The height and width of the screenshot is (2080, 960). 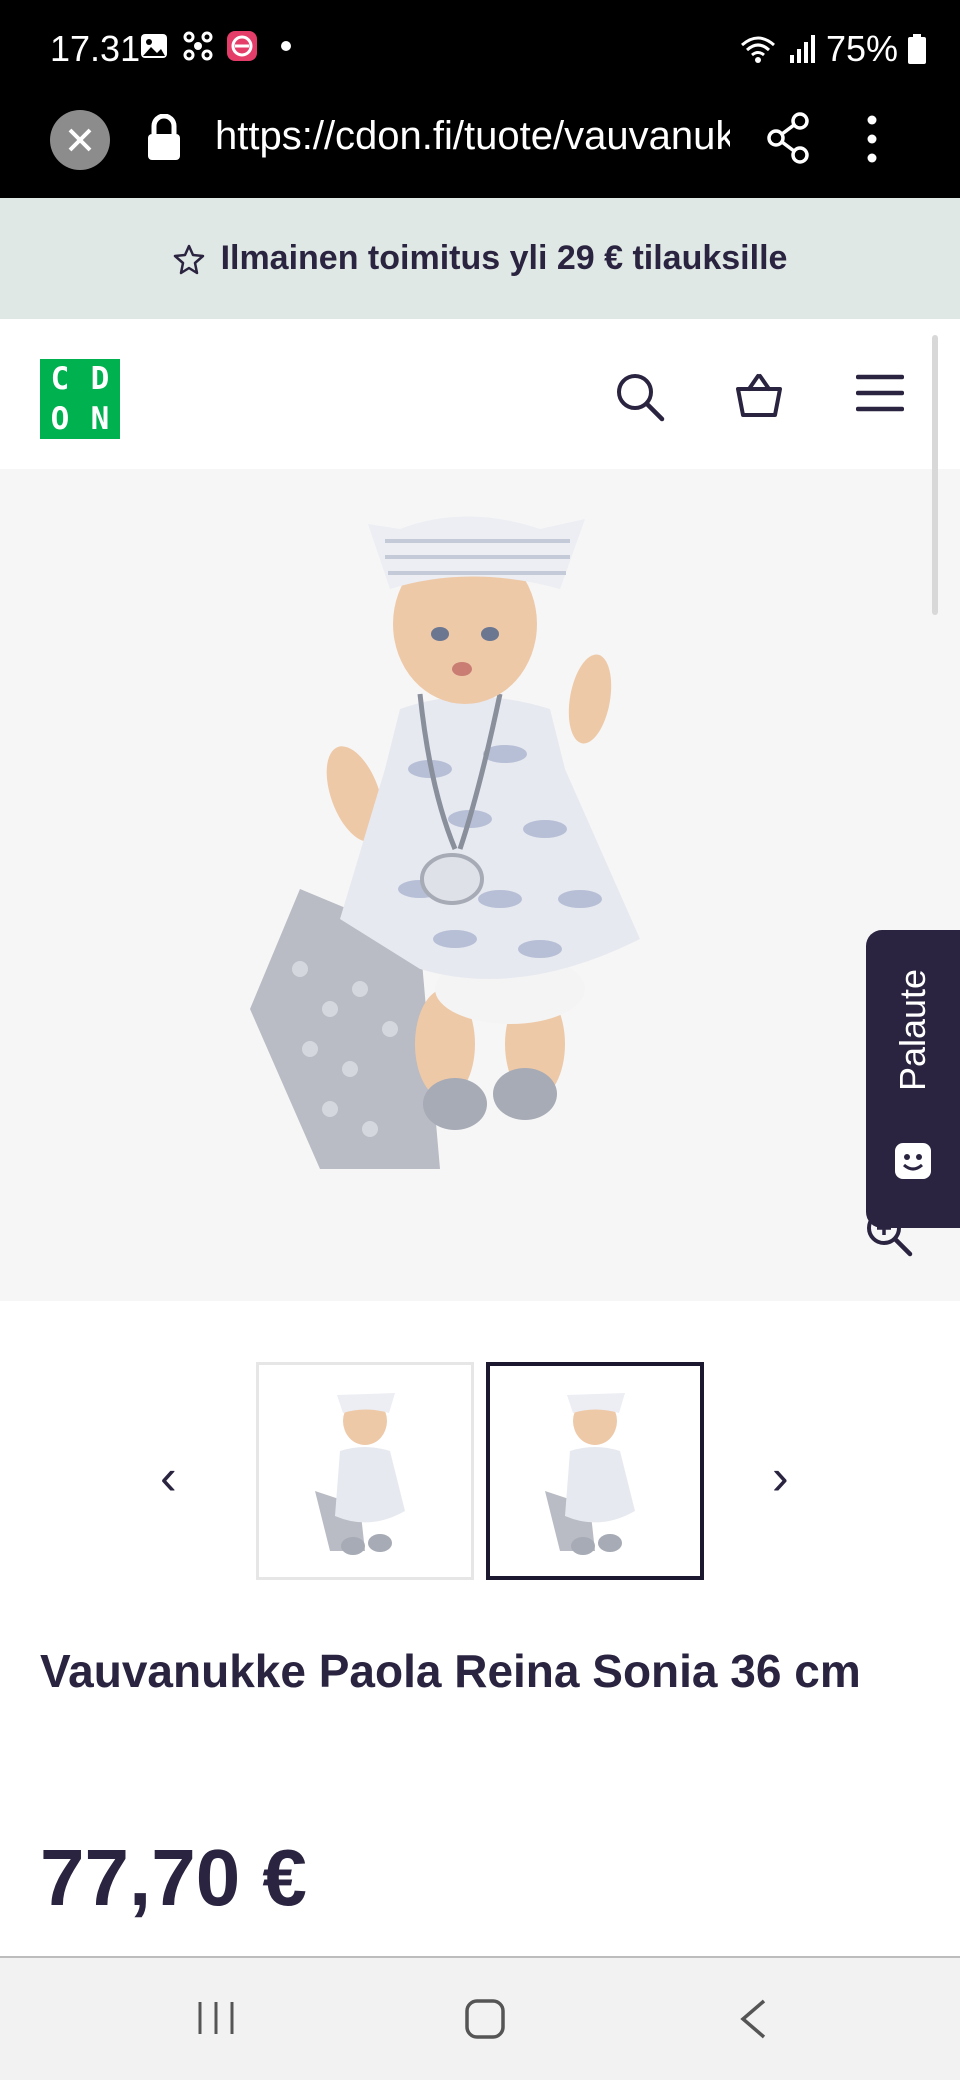 What do you see at coordinates (913, 1161) in the screenshot?
I see `smiley-icon` at bounding box center [913, 1161].